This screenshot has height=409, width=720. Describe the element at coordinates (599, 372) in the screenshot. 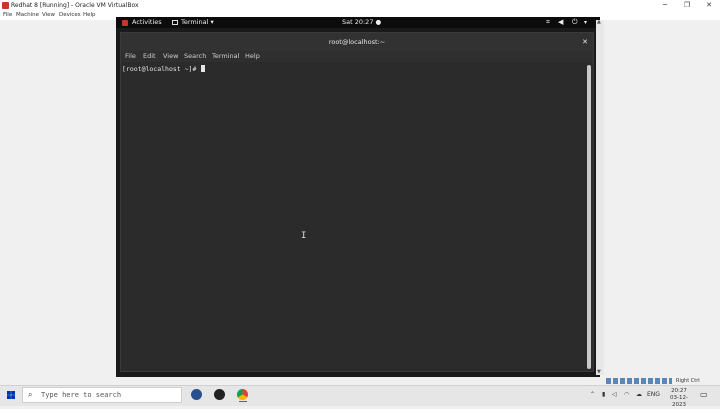

I see `scroll-down-icon: ▼` at that location.